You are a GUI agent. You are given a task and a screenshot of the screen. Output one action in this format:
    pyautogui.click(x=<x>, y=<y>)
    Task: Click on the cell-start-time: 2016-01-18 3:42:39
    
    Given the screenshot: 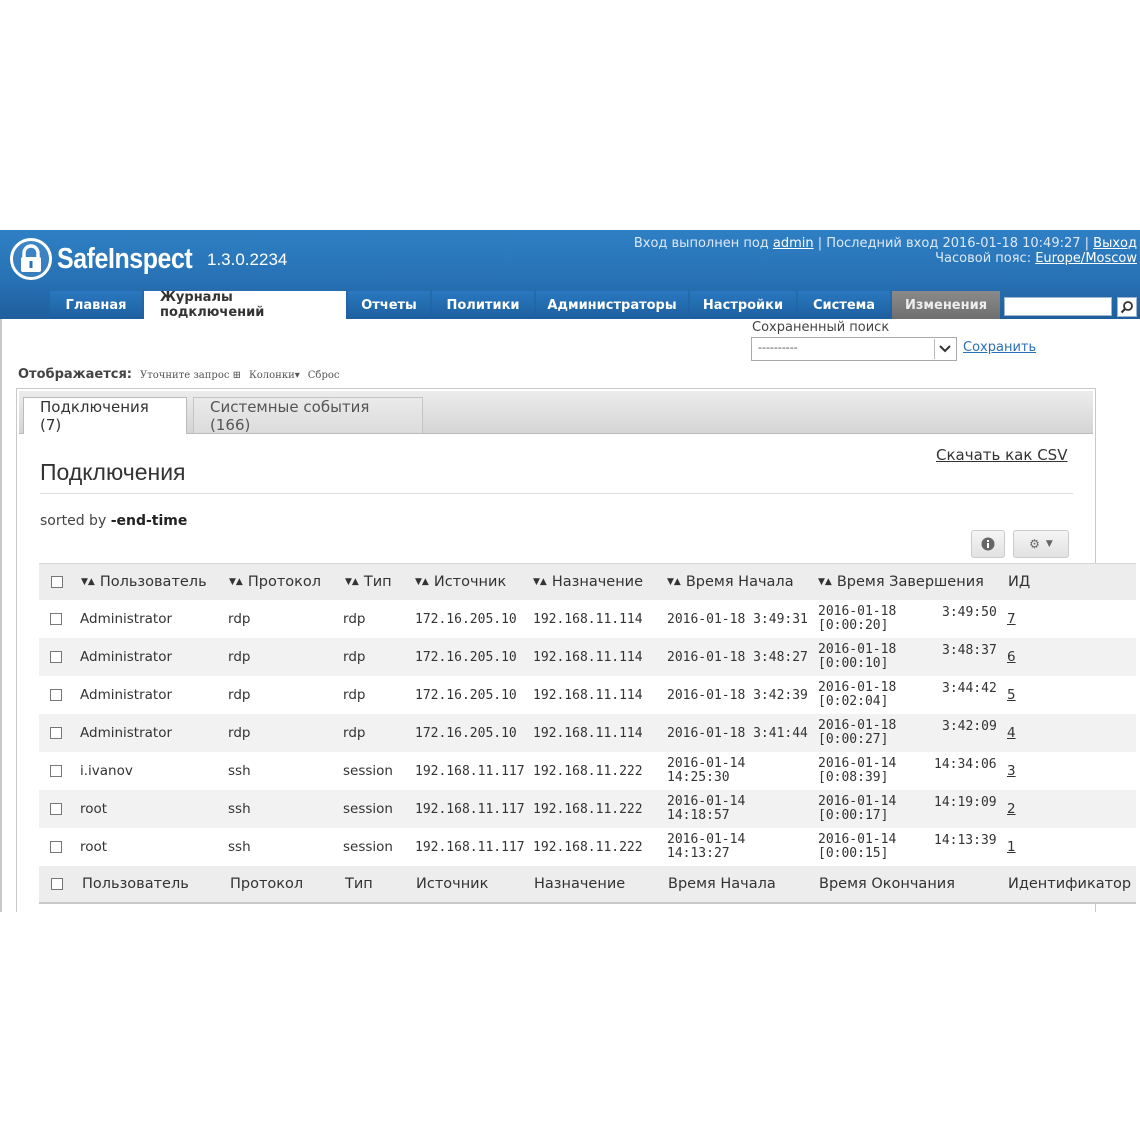 What is the action you would take?
    pyautogui.click(x=737, y=695)
    